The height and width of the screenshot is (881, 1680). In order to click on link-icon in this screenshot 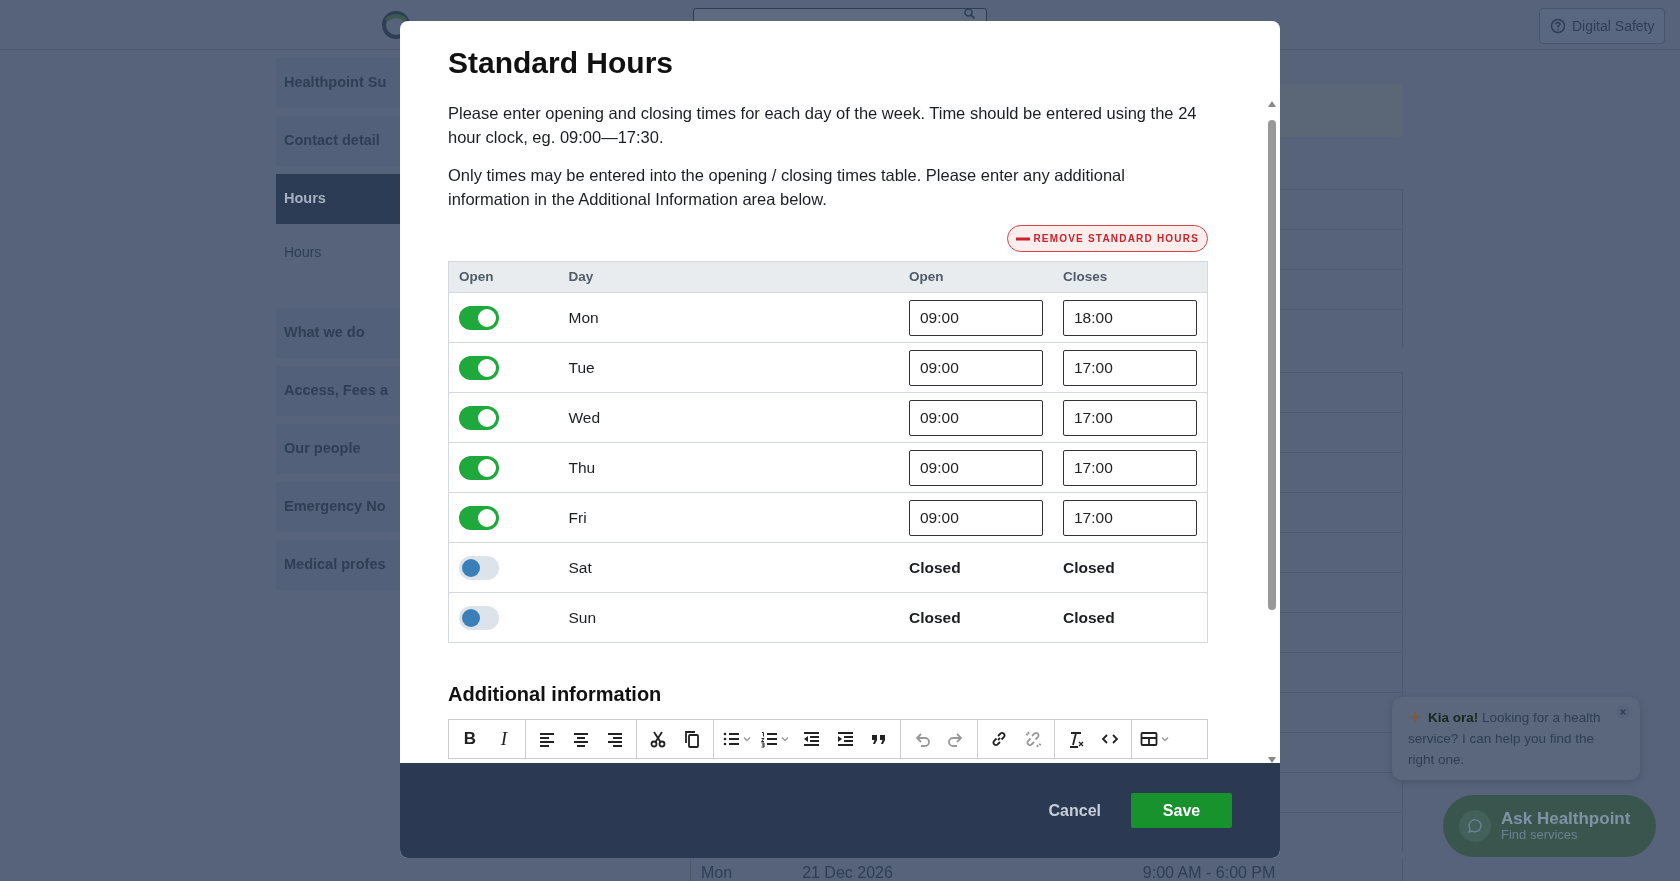, I will do `click(999, 739)`.